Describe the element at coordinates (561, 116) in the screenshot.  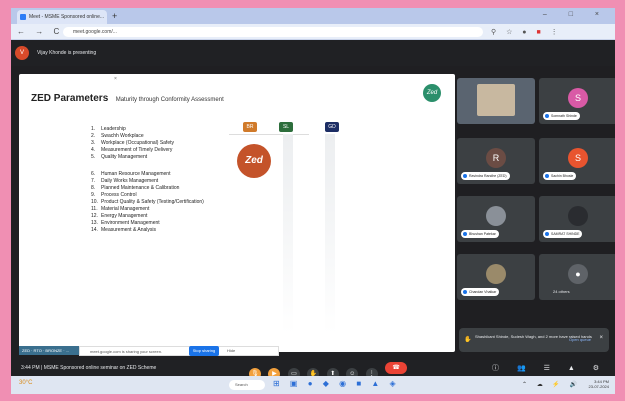
I see `participant-name: Somnath Shinde` at that location.